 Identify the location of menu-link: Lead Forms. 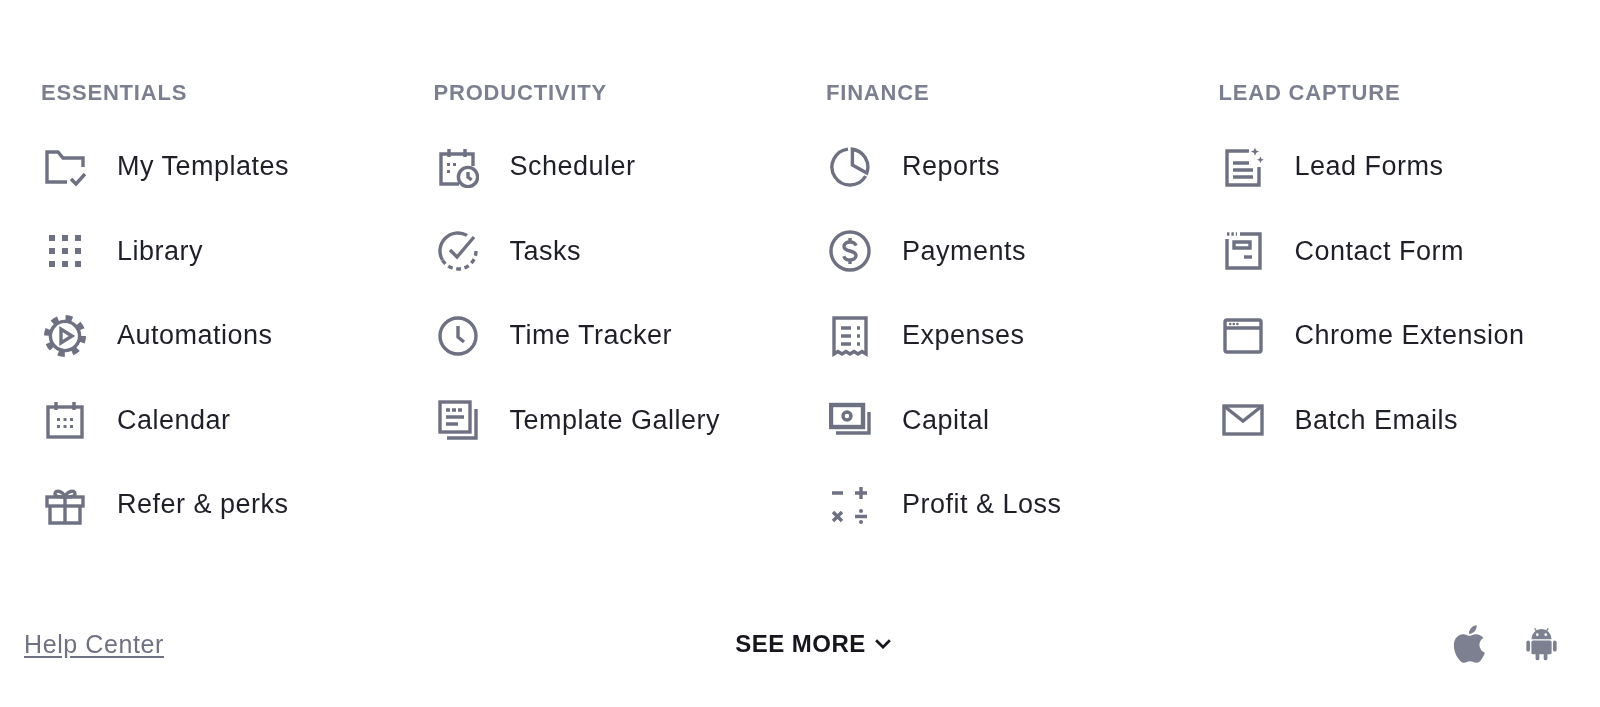
(1331, 166).